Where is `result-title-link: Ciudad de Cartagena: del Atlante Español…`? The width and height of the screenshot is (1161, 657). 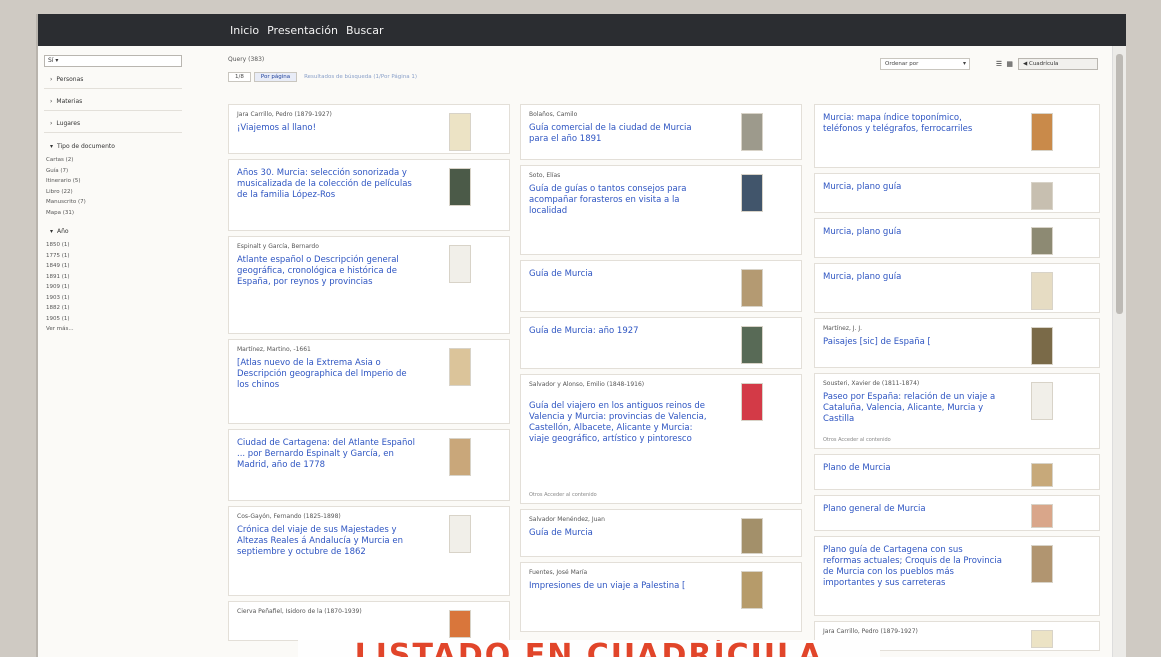
result-title-link: Ciudad de Cartagena: del Atlante Español… is located at coordinates (327, 454).